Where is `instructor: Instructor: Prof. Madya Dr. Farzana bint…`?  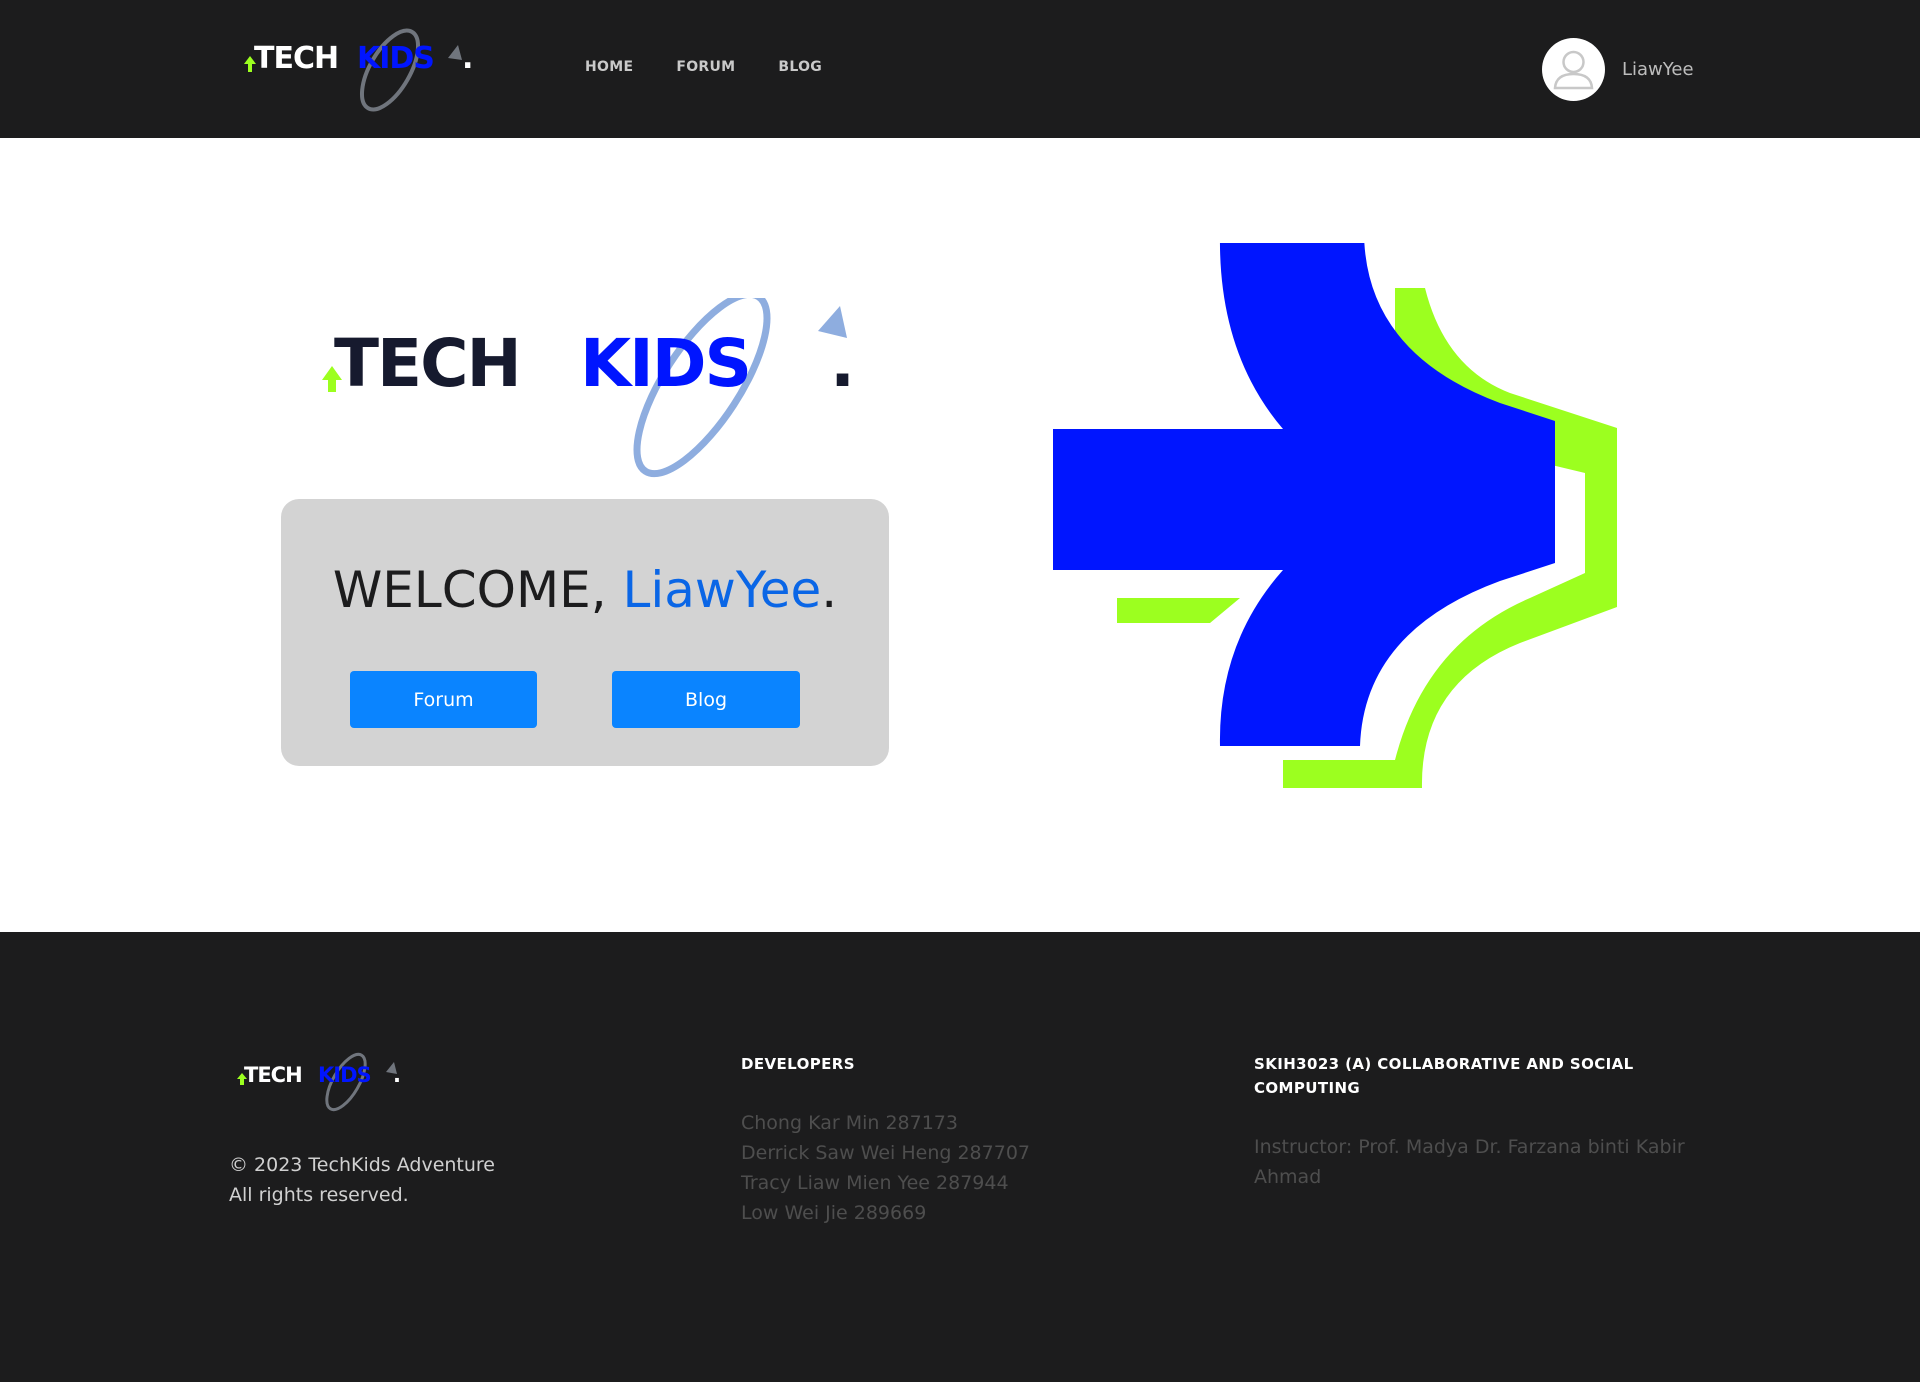 instructor: Instructor: Prof. Madya Dr. Farzana bint… is located at coordinates (1469, 1162).